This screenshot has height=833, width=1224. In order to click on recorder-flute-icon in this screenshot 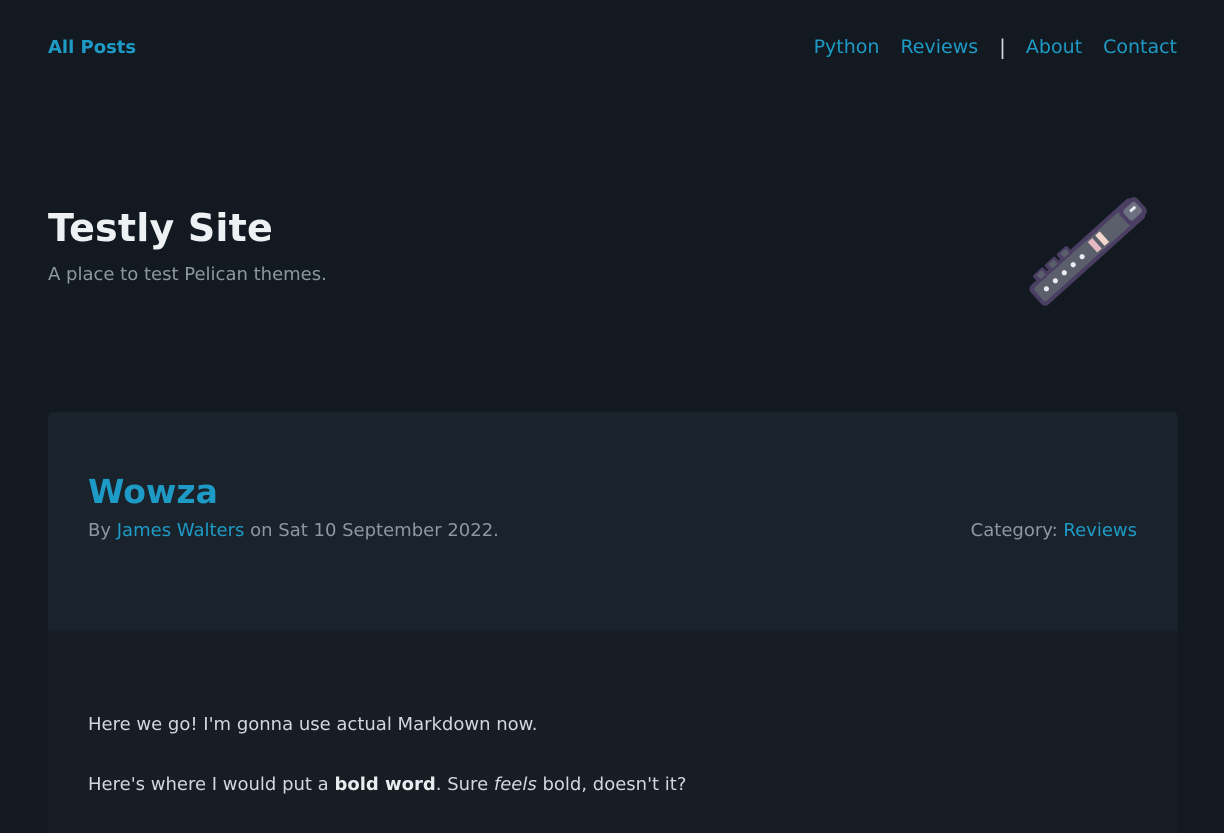, I will do `click(1088, 251)`.